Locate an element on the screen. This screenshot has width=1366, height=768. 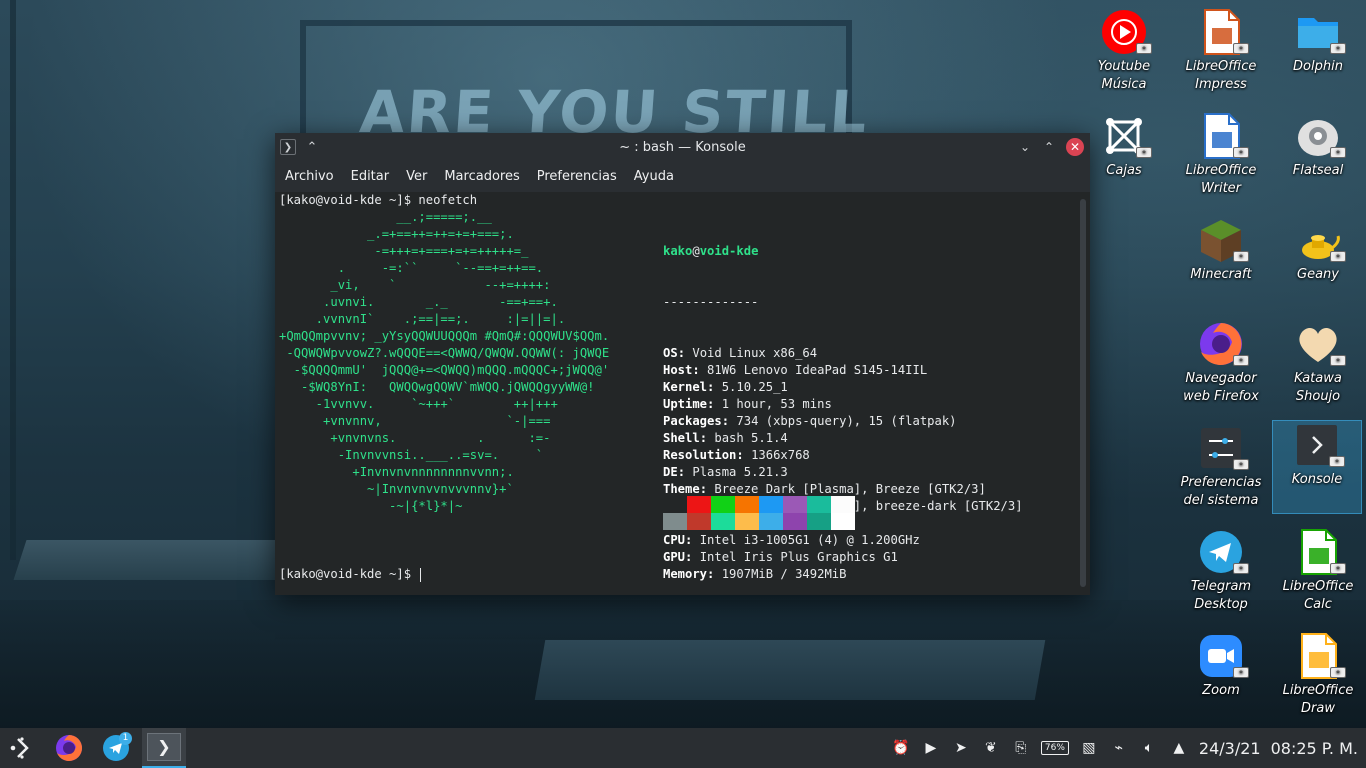
ascii-line: +vnvnvns. . :=- is located at coordinates (415, 438).